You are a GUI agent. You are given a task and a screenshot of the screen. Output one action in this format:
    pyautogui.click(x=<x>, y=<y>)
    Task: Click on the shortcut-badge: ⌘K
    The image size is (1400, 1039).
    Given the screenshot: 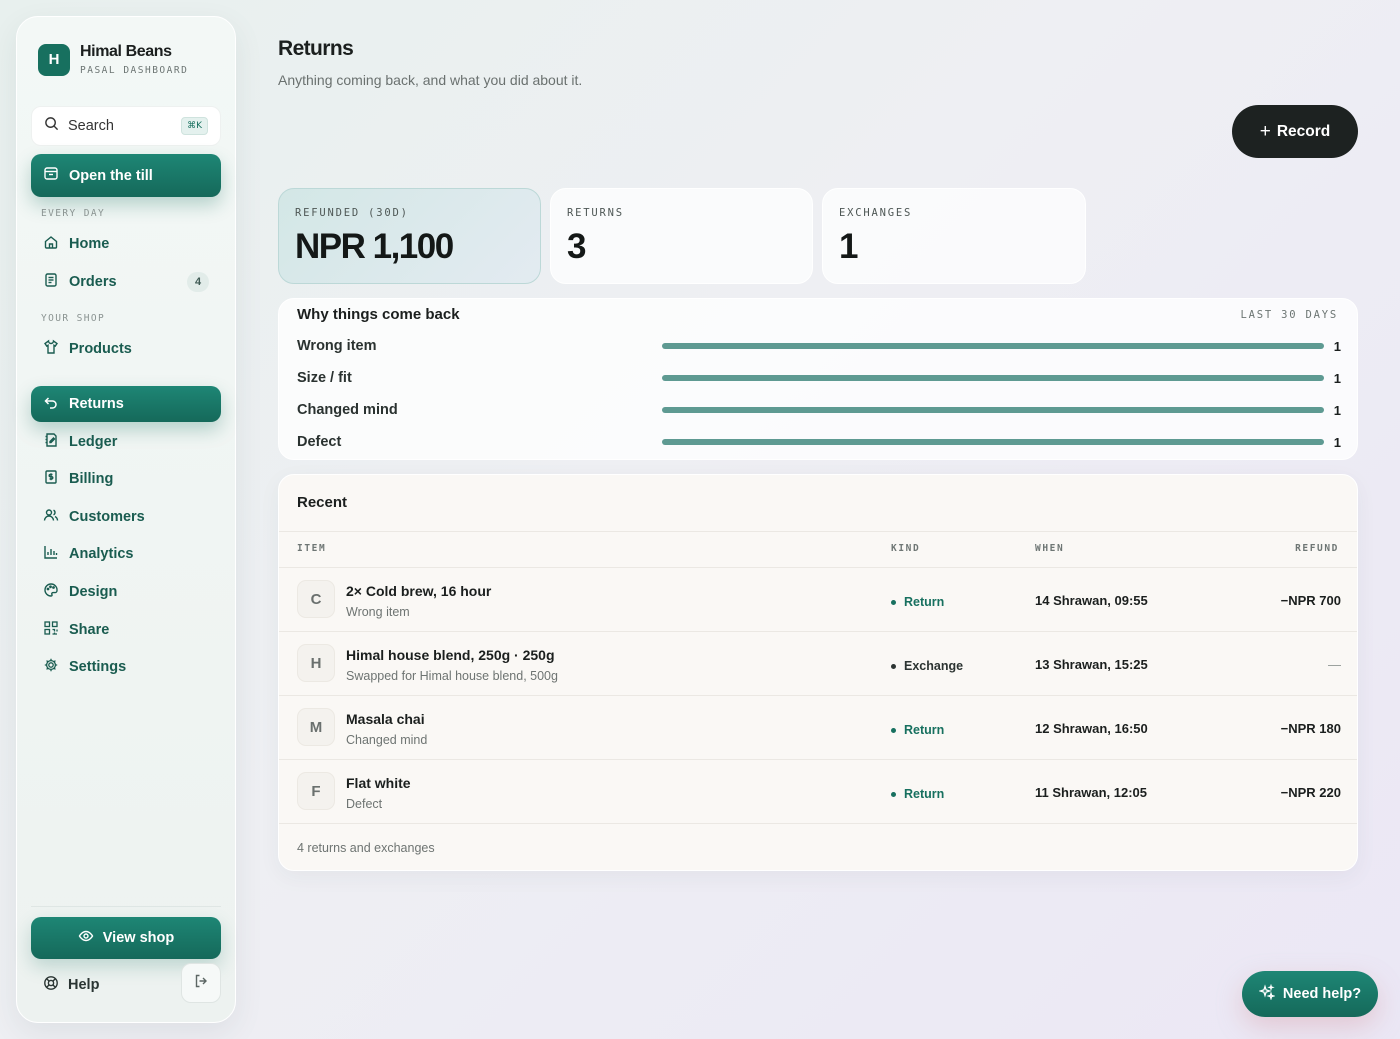 What is the action you would take?
    pyautogui.click(x=194, y=126)
    